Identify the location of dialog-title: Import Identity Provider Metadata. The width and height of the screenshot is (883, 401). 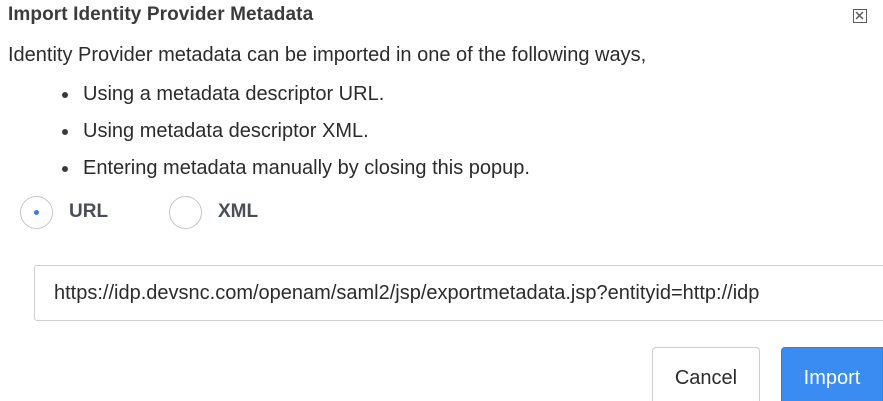
(161, 14).